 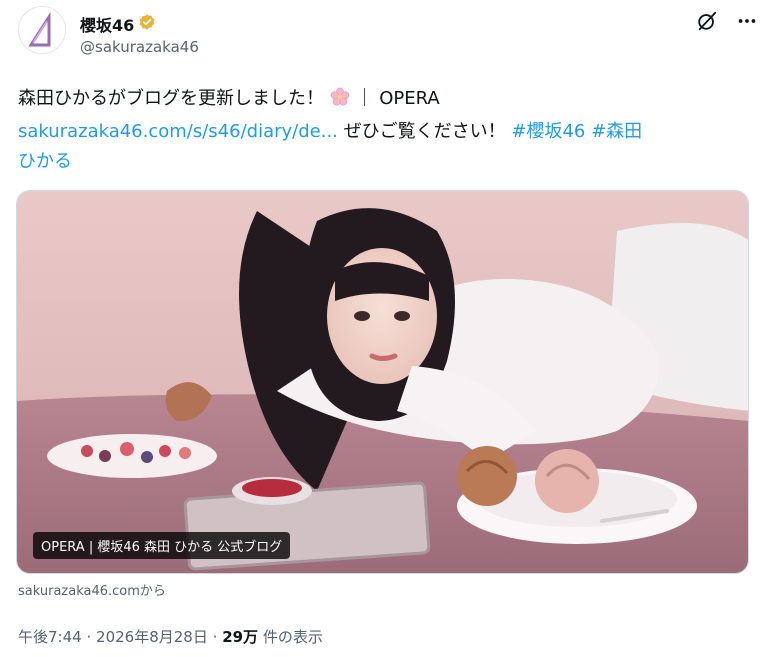 What do you see at coordinates (424, 131) in the screenshot?
I see `tweet-text-line2: ぜひご覧ください！` at bounding box center [424, 131].